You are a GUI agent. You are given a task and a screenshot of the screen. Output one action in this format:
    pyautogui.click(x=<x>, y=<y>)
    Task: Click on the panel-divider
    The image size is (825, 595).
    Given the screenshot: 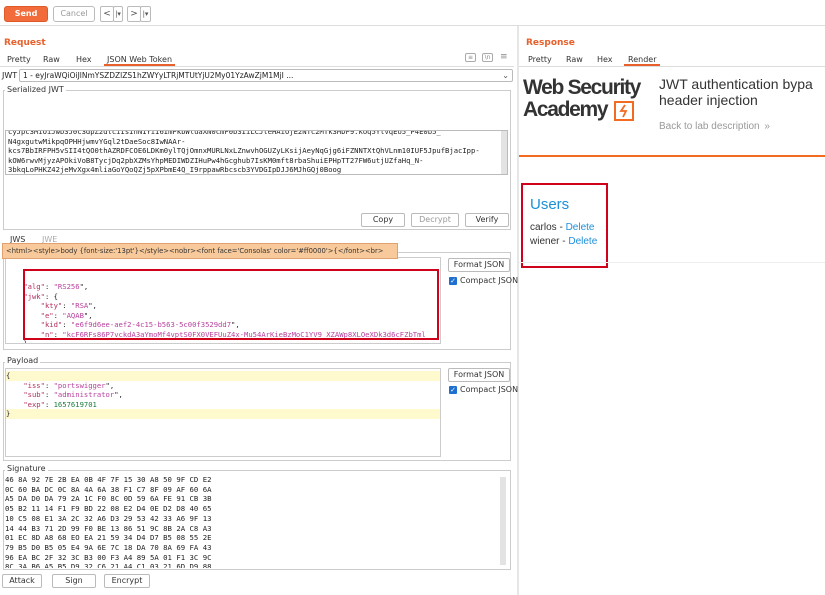 What is the action you would take?
    pyautogui.click(x=518, y=310)
    